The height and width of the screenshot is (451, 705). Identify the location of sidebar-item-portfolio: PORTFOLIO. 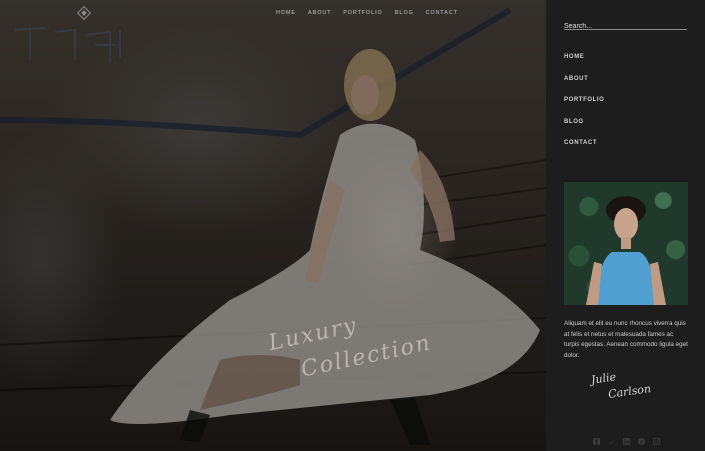
(584, 108).